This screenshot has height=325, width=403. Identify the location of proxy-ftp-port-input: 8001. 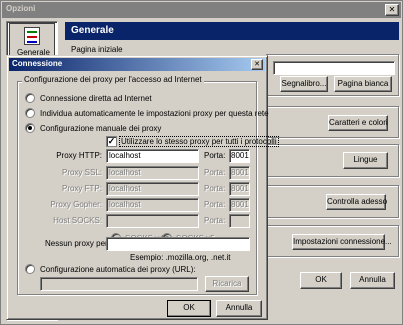
(239, 189).